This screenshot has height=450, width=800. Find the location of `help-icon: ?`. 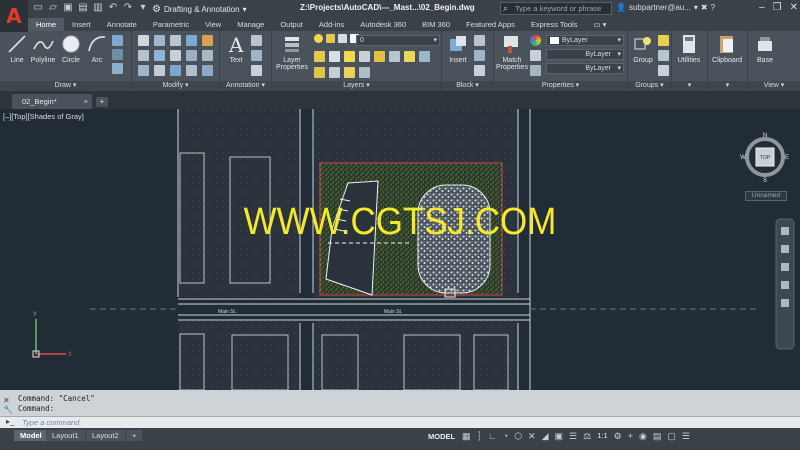

help-icon: ? is located at coordinates (713, 7).